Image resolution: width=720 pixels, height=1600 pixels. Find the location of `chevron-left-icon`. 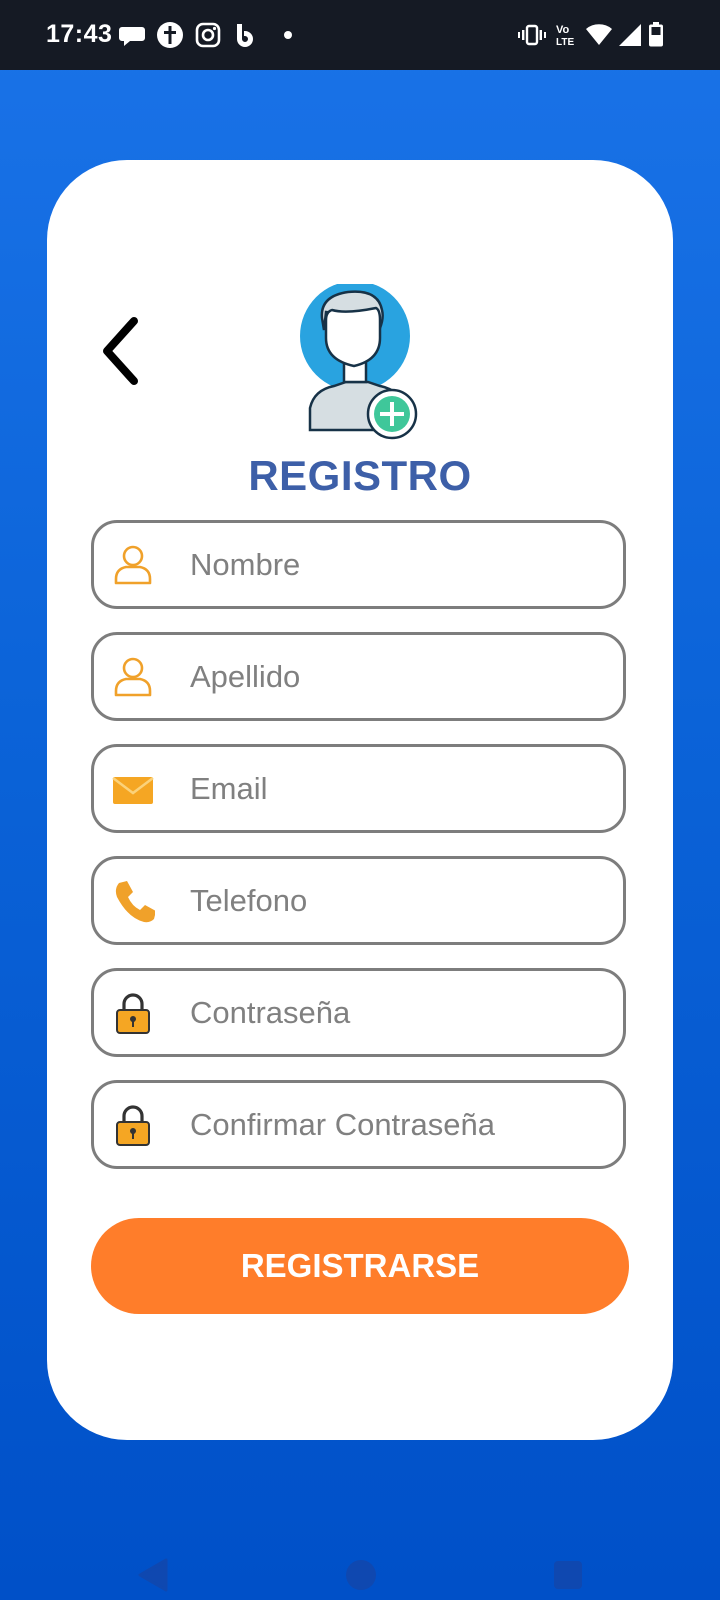

chevron-left-icon is located at coordinates (123, 351).